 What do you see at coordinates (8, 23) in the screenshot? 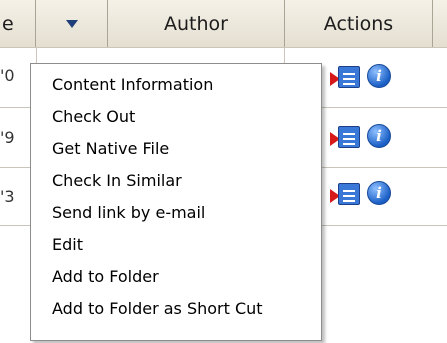
I see `column-header-partial-label: e` at bounding box center [8, 23].